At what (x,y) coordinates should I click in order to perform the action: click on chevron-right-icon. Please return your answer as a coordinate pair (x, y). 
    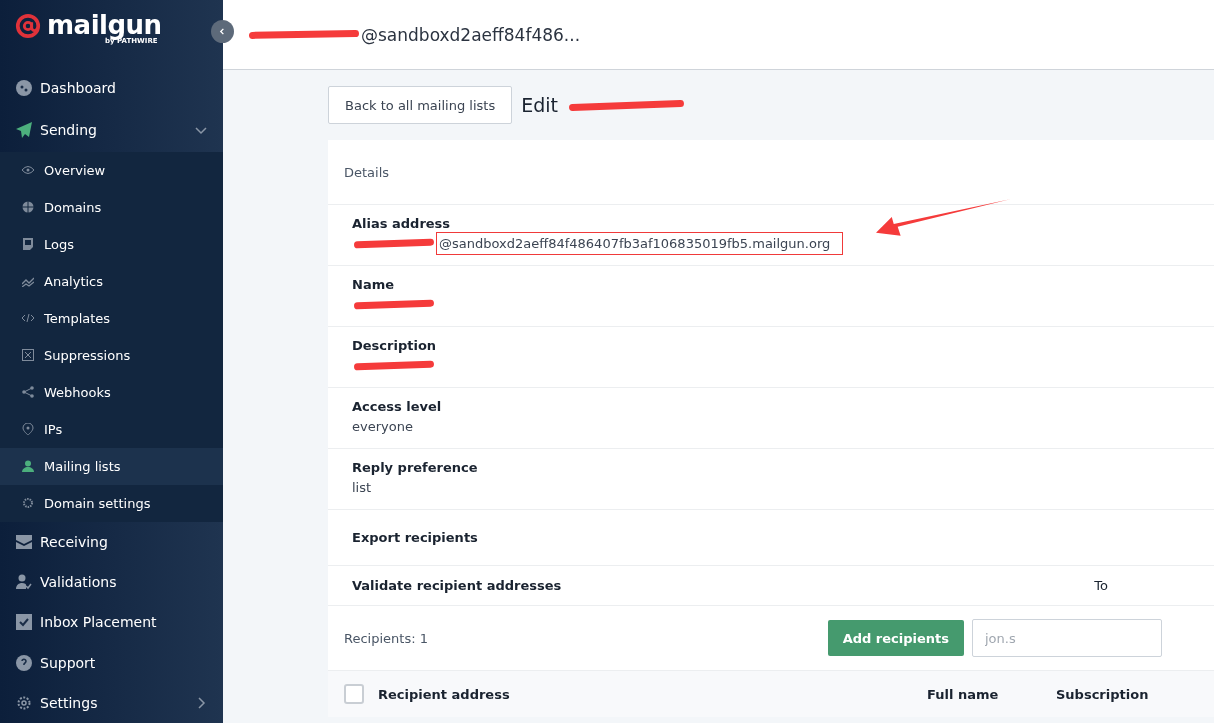
    Looking at the image, I should click on (201, 702).